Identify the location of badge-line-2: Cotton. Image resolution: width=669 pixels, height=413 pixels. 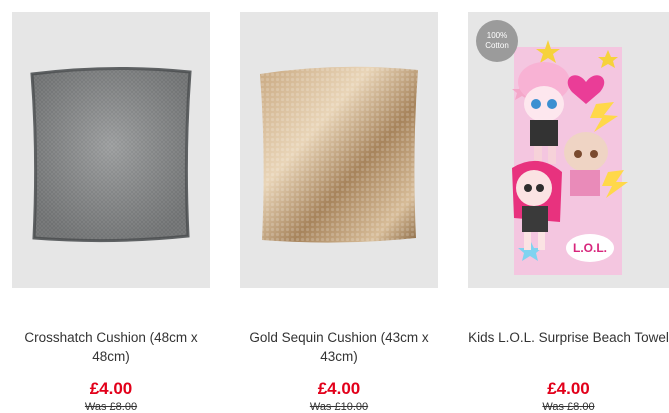
(497, 45).